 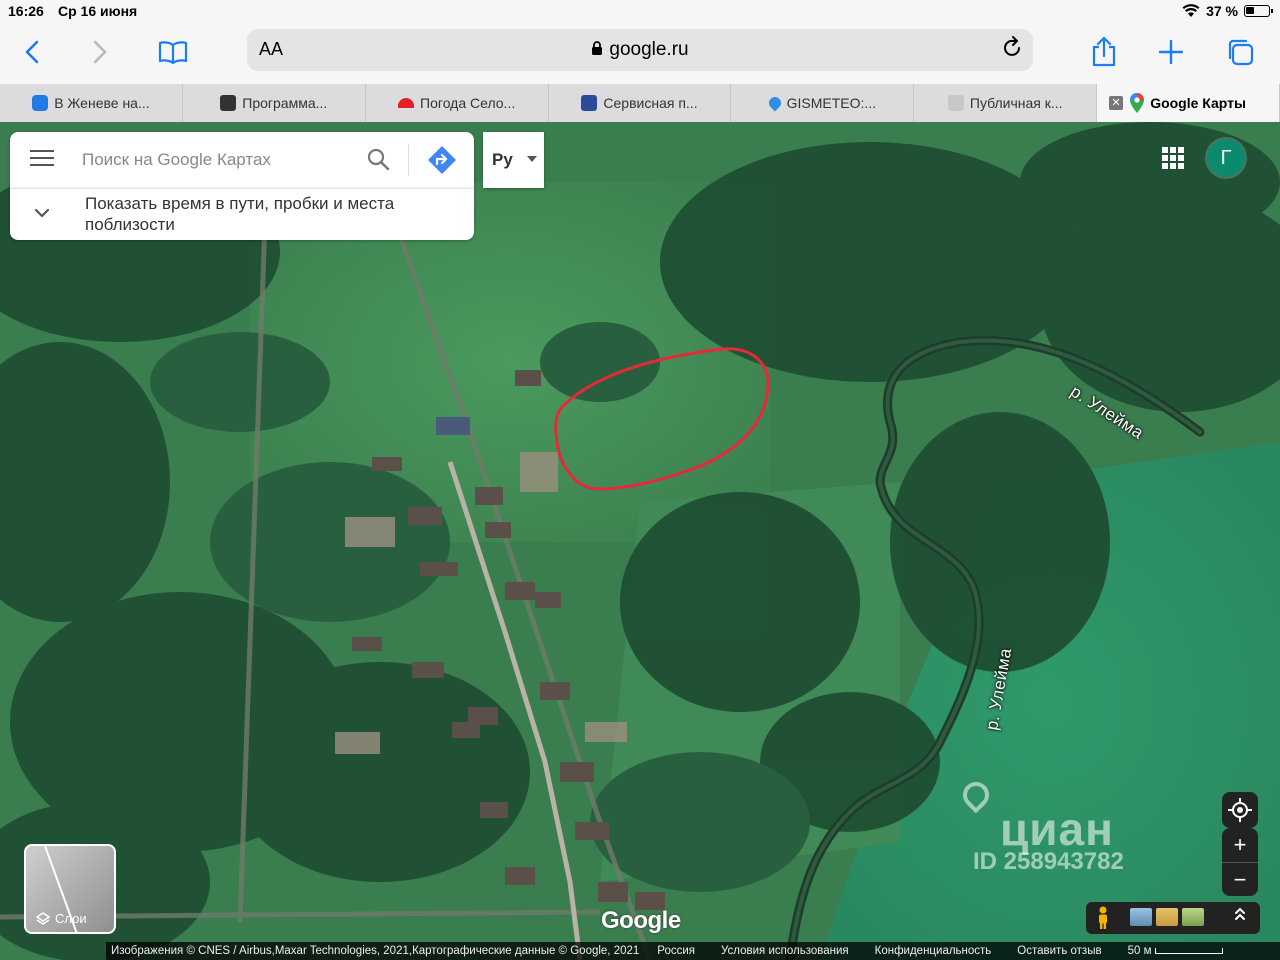 I want to click on layers-label: Слои, so click(x=71, y=918).